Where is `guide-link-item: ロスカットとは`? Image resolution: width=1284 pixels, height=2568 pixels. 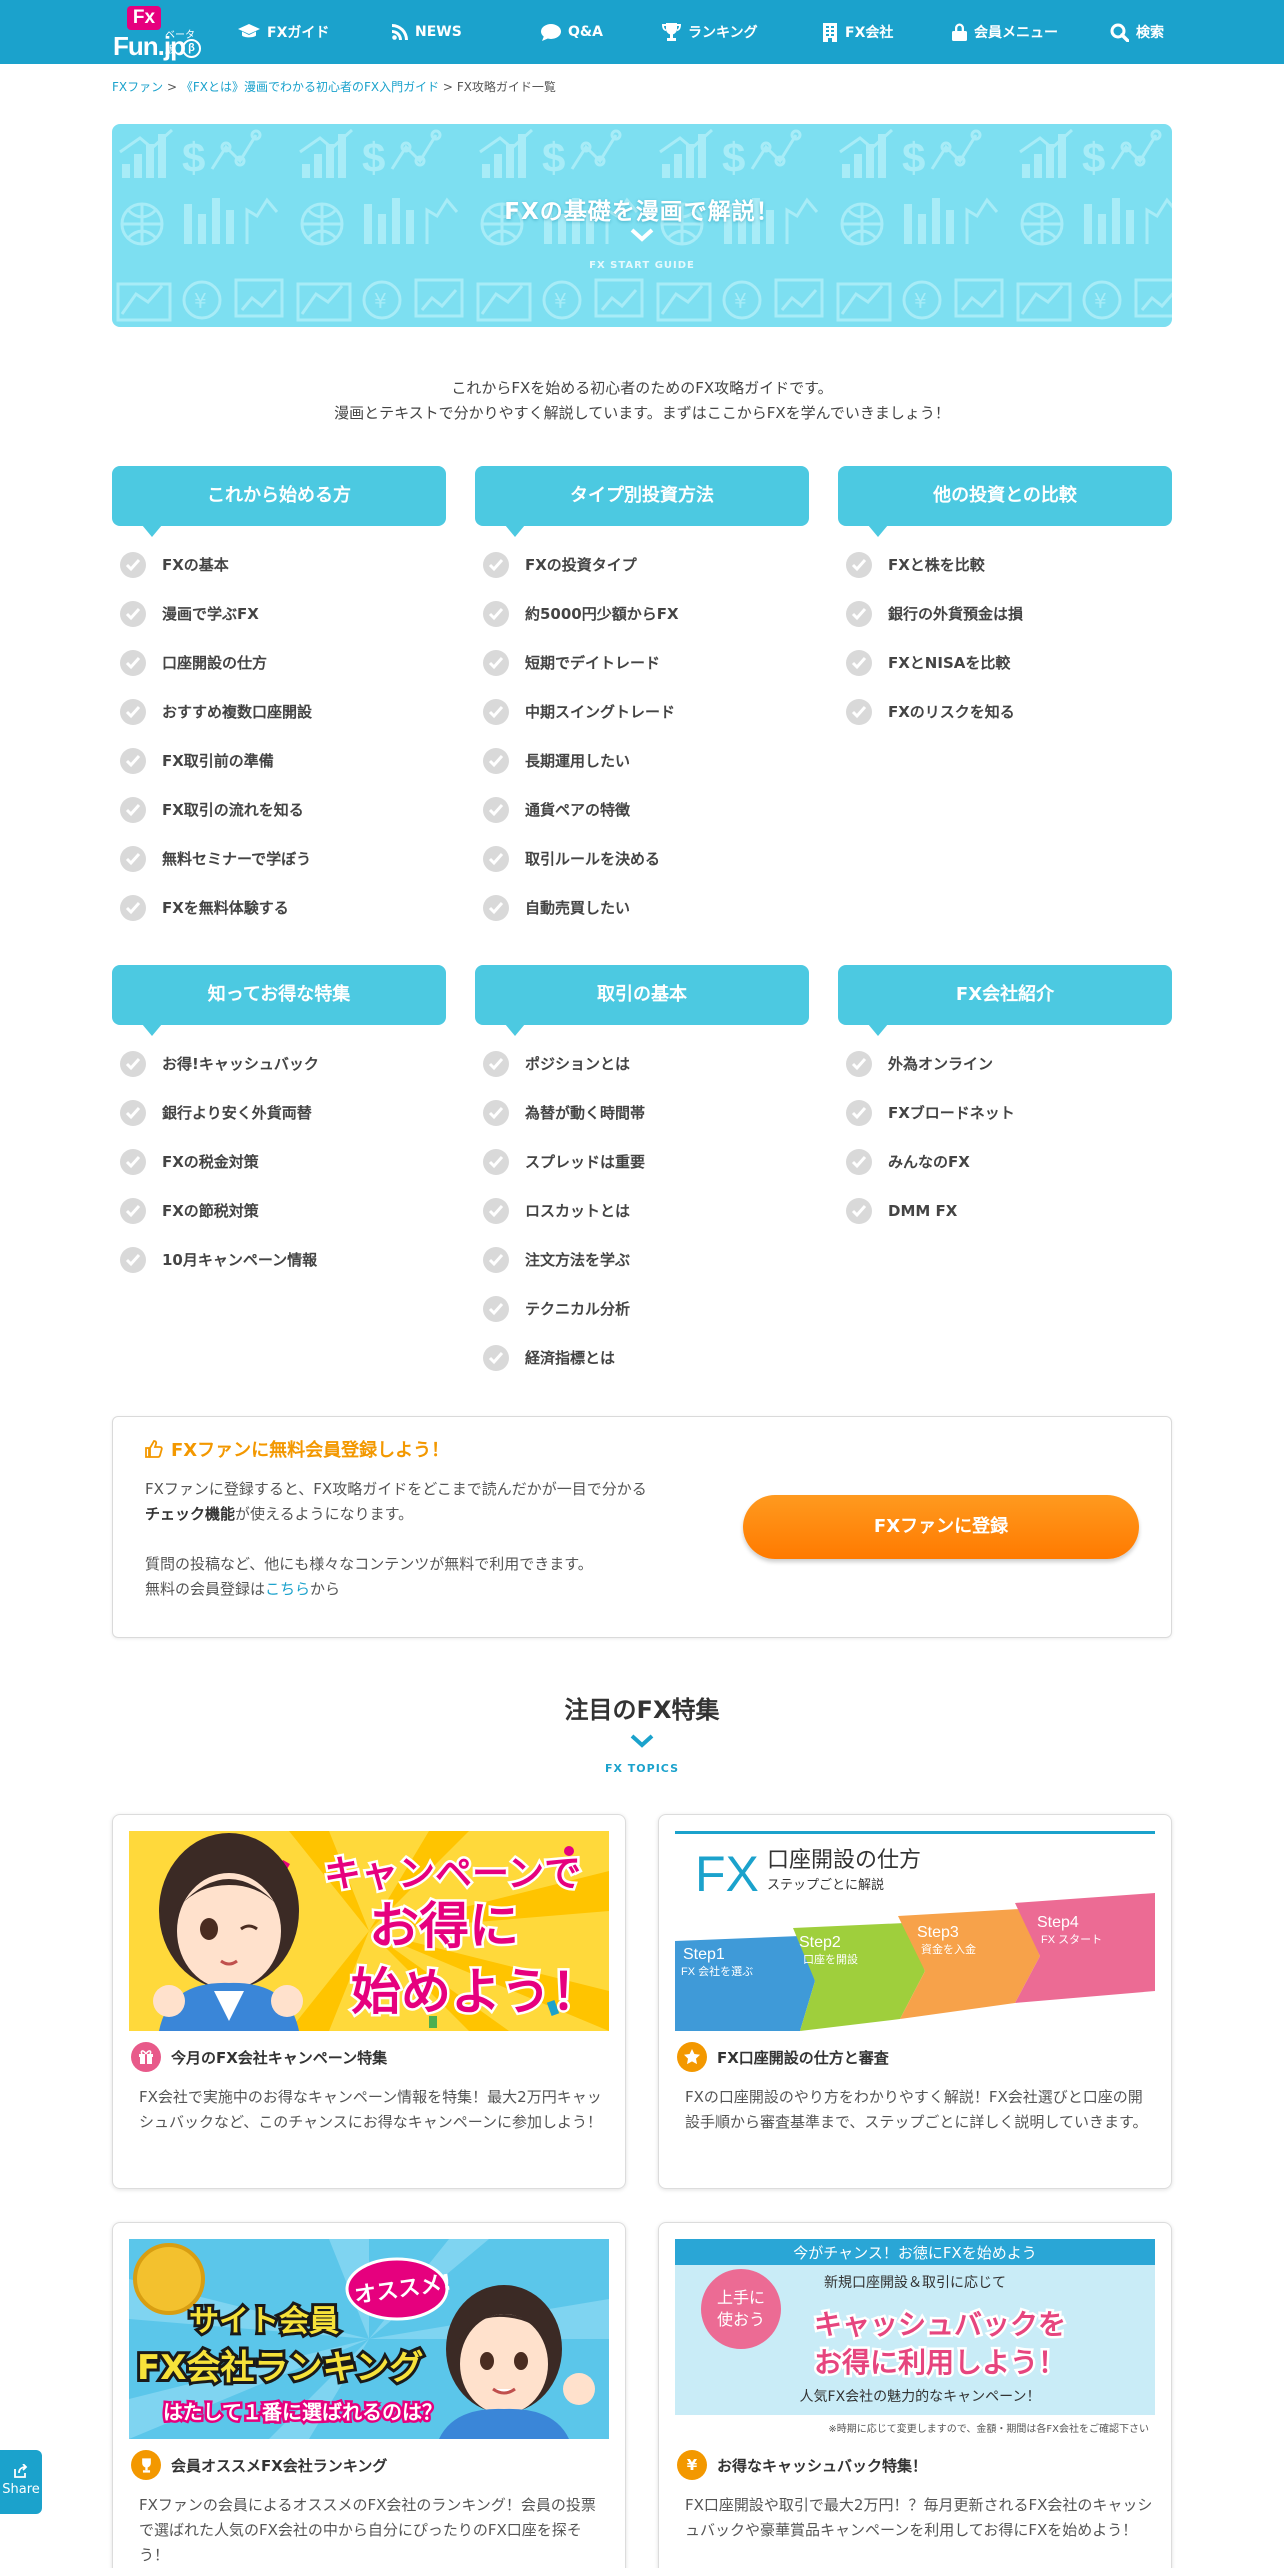 guide-link-item: ロスカットとは is located at coordinates (642, 1210).